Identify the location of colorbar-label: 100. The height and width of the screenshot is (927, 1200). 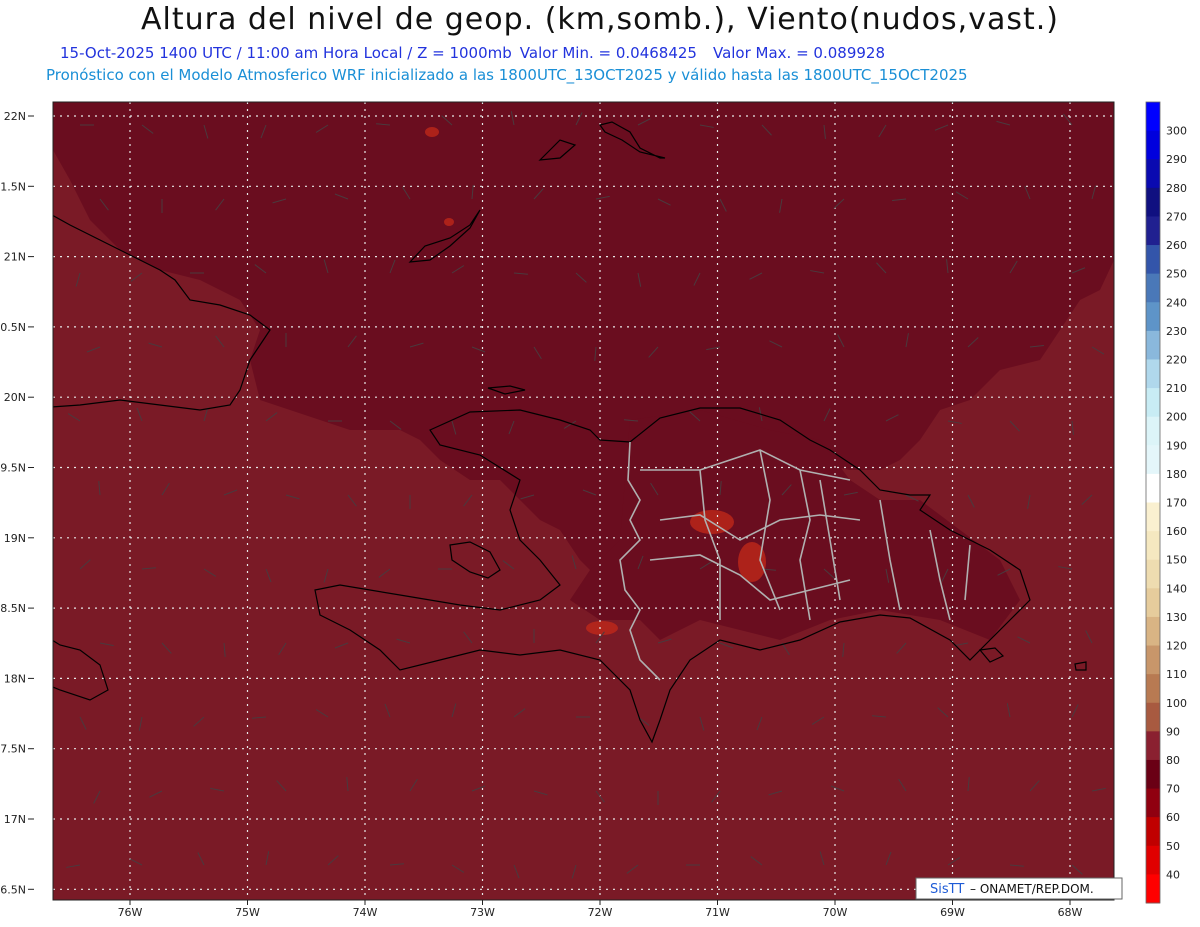
(1176, 703).